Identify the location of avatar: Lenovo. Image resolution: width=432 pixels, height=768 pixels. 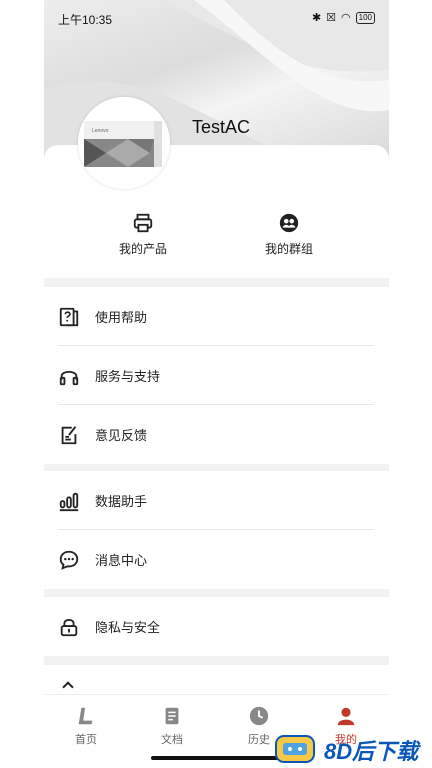
(124, 143).